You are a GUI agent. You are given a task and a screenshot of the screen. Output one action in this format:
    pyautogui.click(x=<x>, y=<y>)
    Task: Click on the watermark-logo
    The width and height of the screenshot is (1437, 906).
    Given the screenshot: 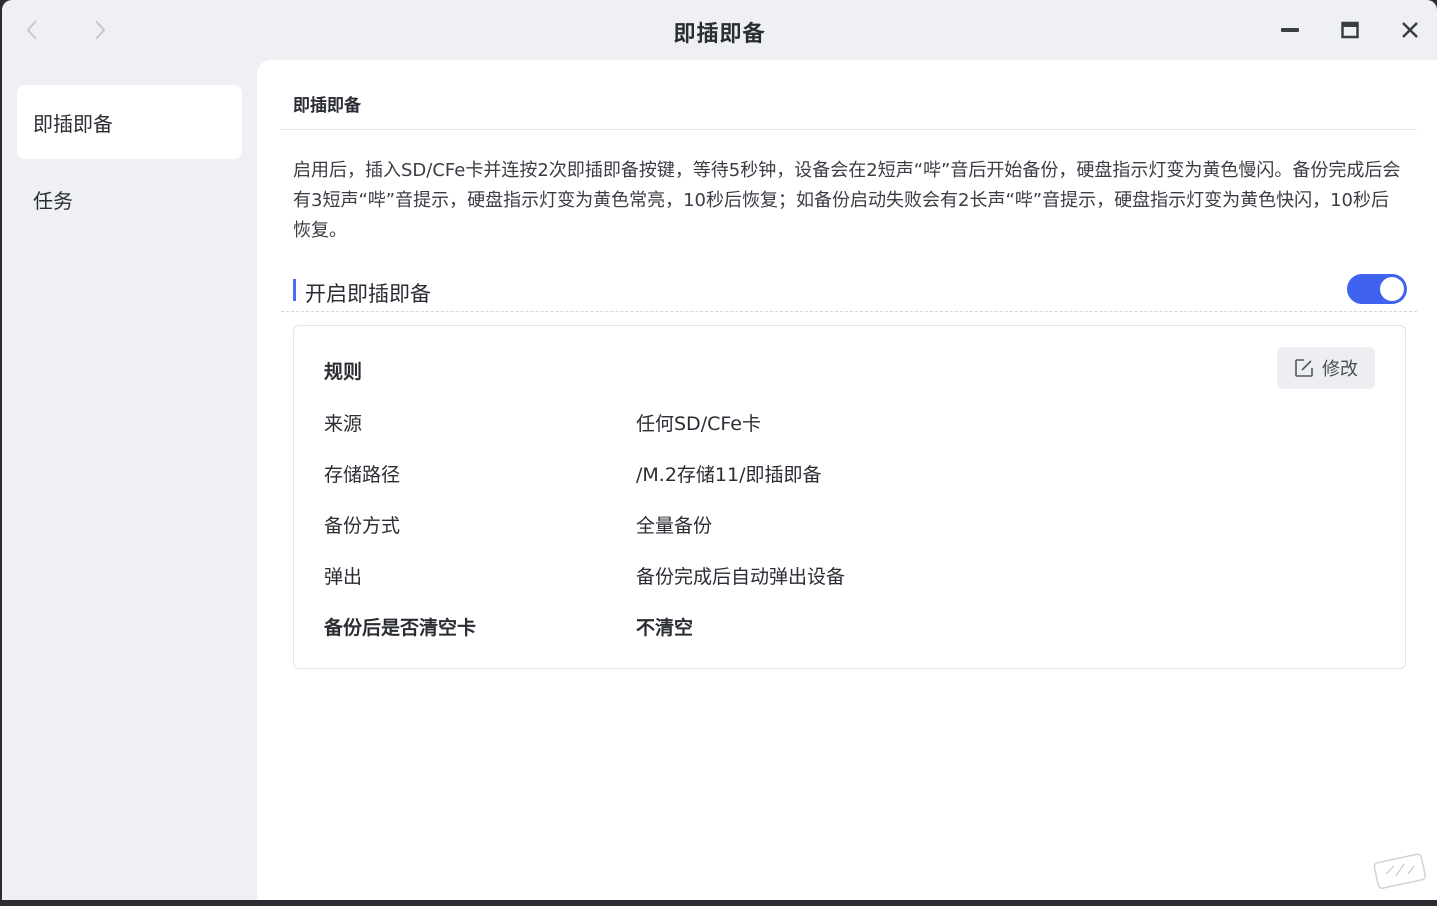 What is the action you would take?
    pyautogui.click(x=1399, y=871)
    